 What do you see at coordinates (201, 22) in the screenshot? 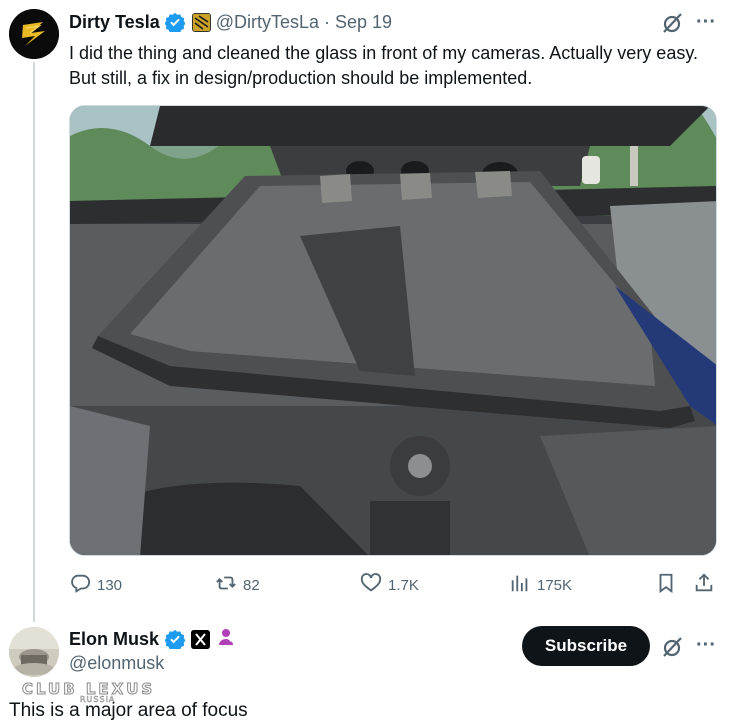
I see `affiliate-badge-icon` at bounding box center [201, 22].